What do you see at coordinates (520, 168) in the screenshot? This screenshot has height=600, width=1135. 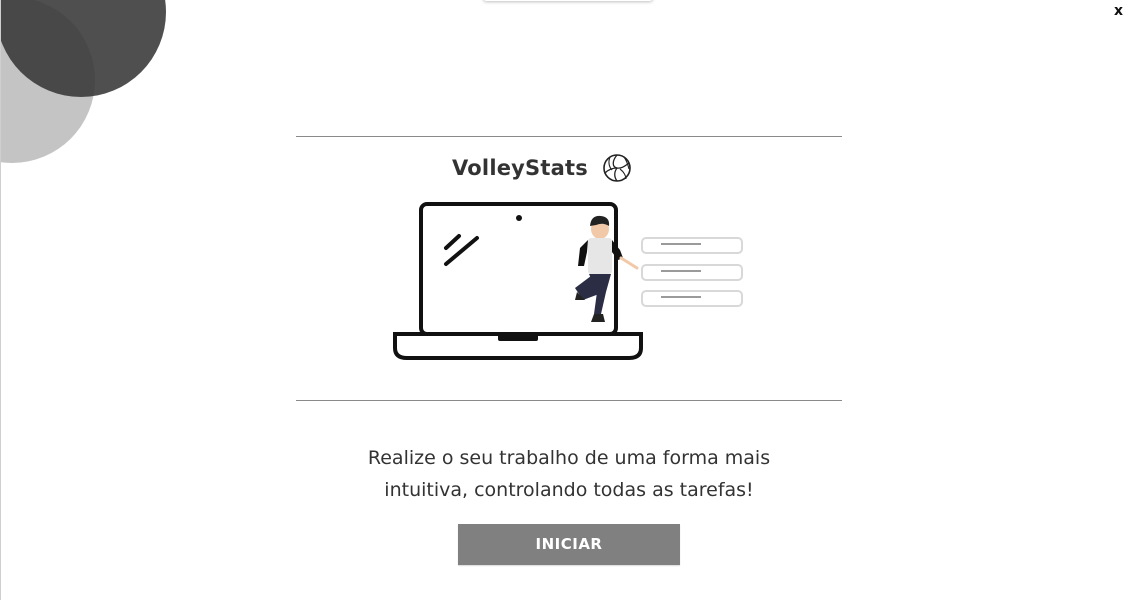 I see `app-title: VolleyStats` at bounding box center [520, 168].